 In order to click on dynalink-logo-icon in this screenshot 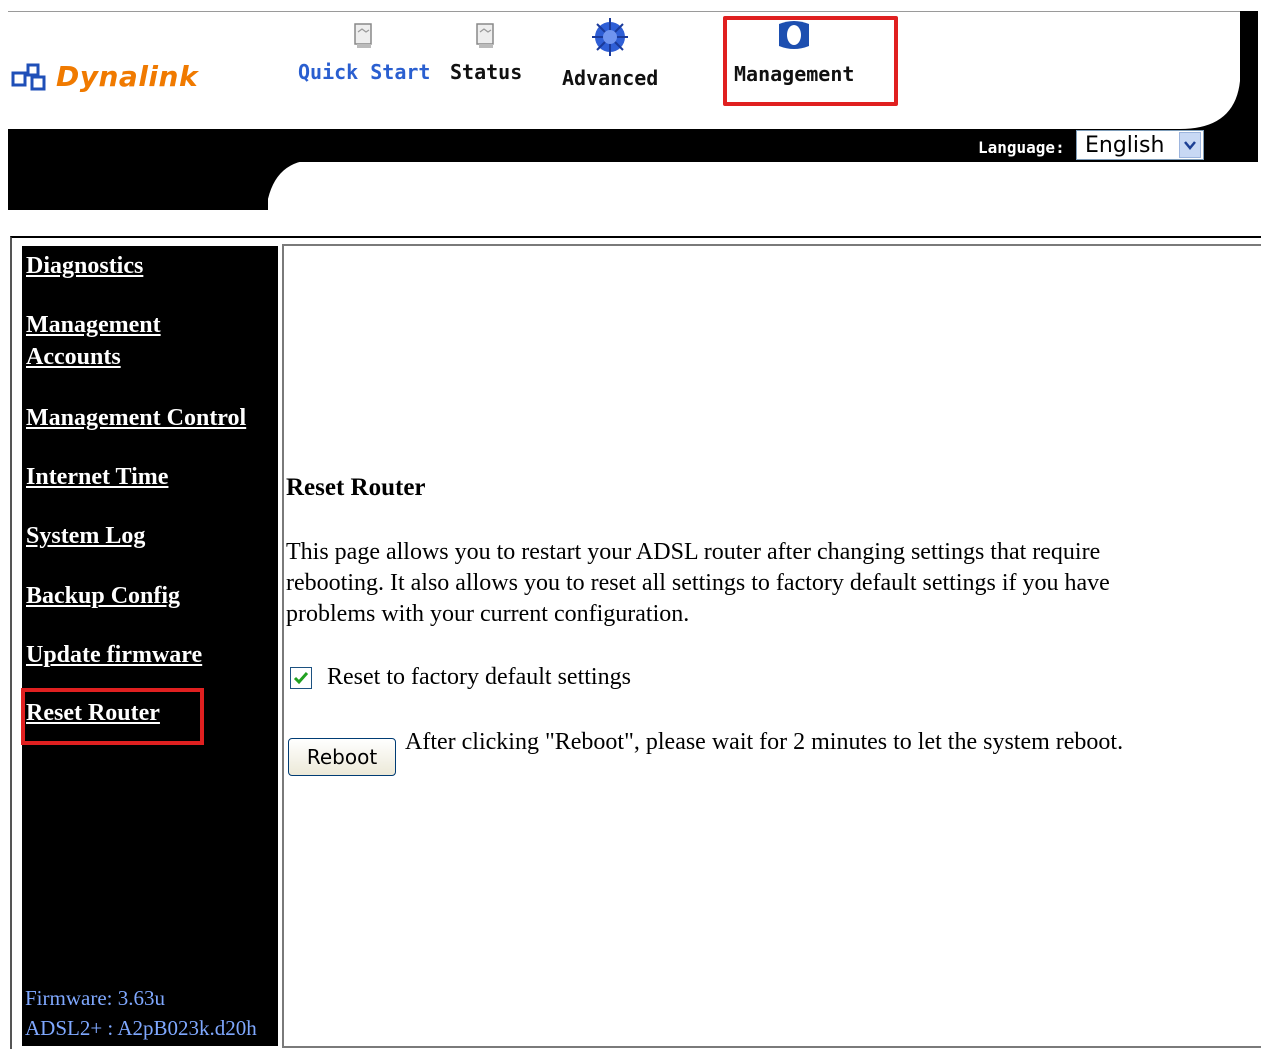, I will do `click(28, 77)`.